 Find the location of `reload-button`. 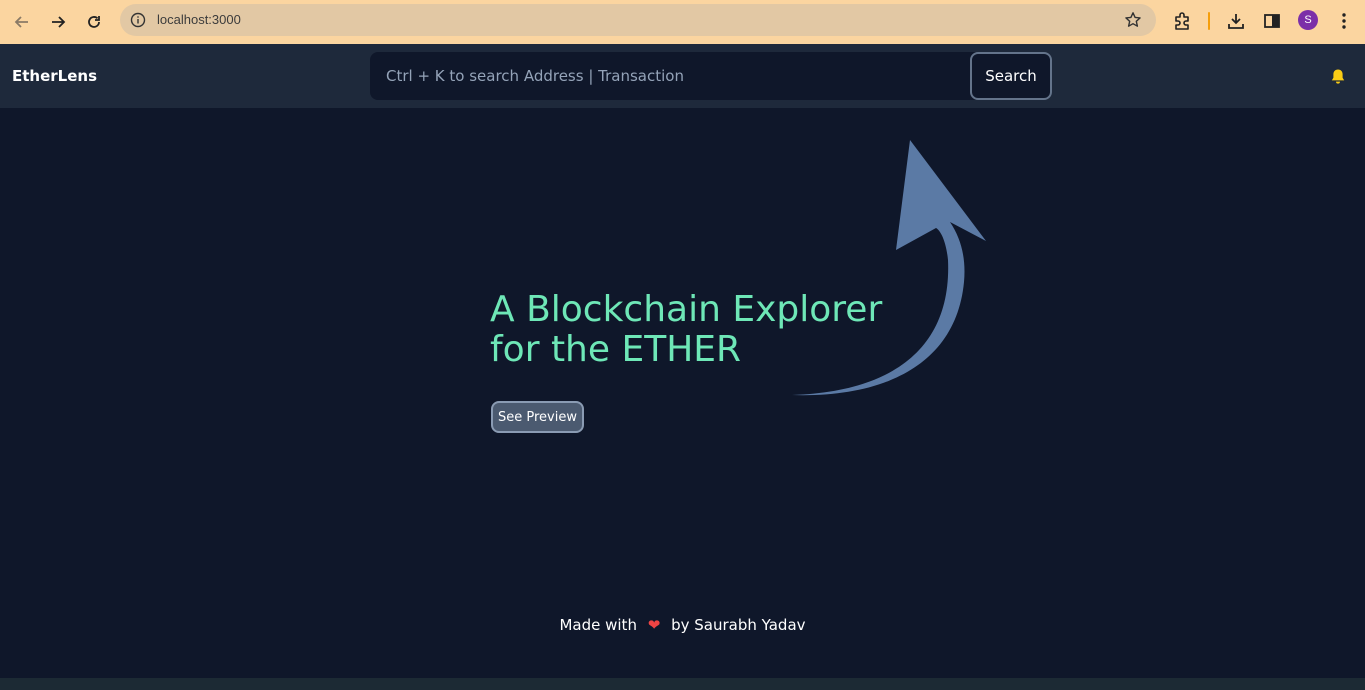

reload-button is located at coordinates (94, 22).